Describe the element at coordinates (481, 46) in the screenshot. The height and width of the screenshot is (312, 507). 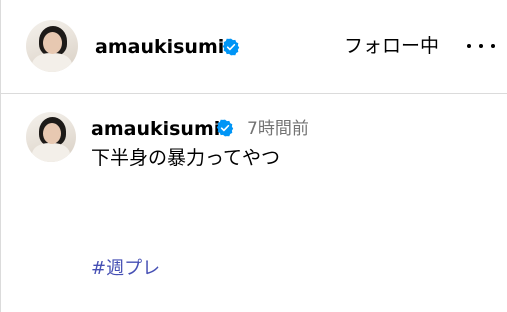
I see `more-options-icon` at that location.